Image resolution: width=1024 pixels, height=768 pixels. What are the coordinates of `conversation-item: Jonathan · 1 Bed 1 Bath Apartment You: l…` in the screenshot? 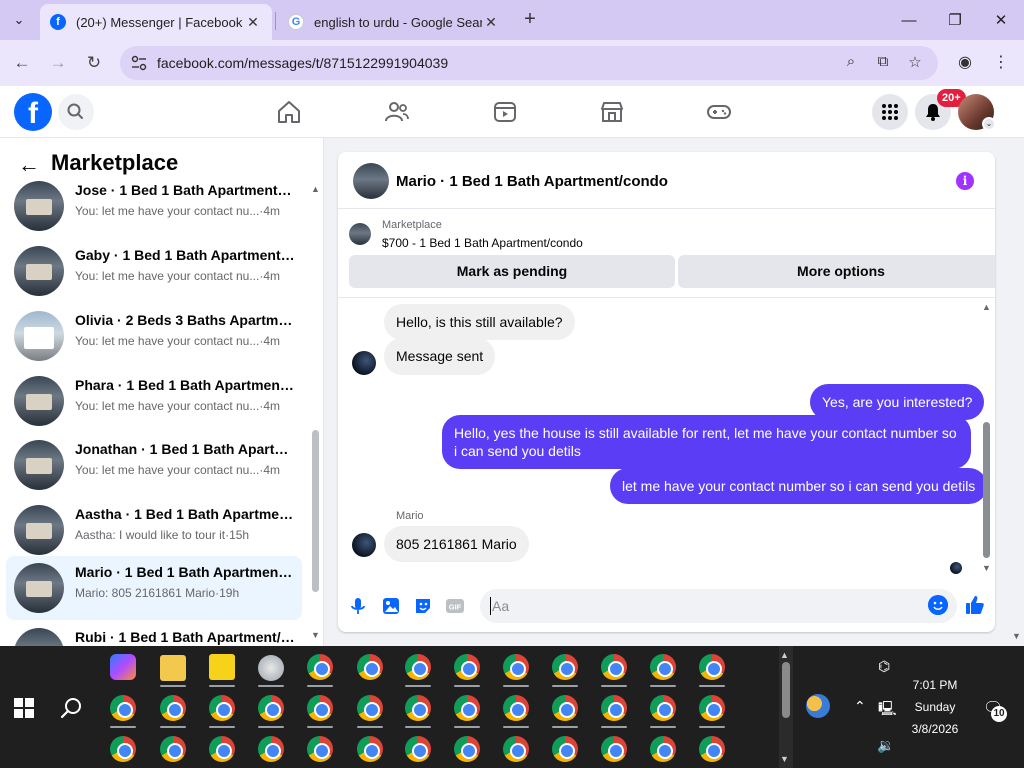 It's located at (154, 465).